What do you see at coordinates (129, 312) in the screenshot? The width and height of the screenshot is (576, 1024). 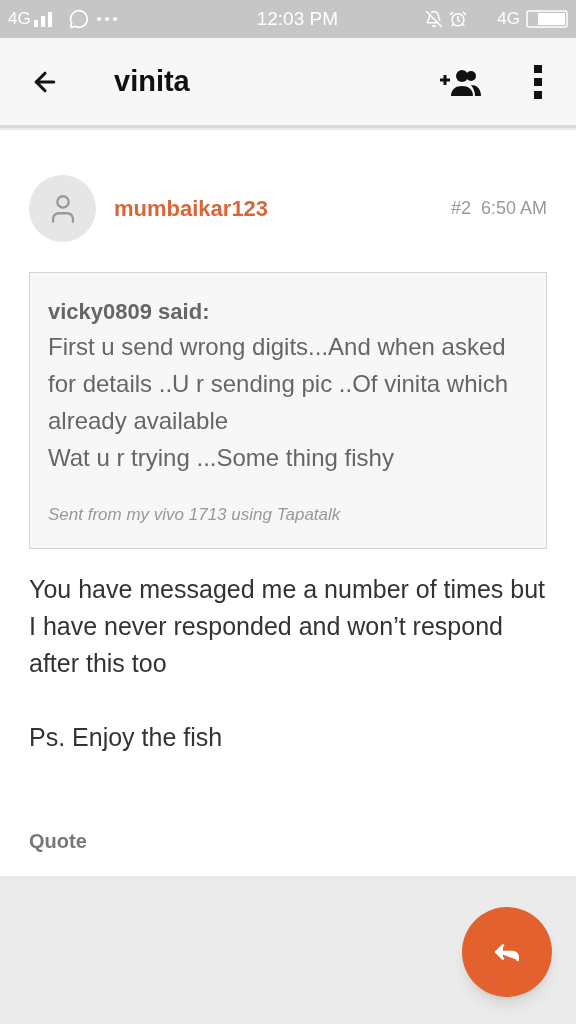 I see `quote-author: vicky0809 said:` at bounding box center [129, 312].